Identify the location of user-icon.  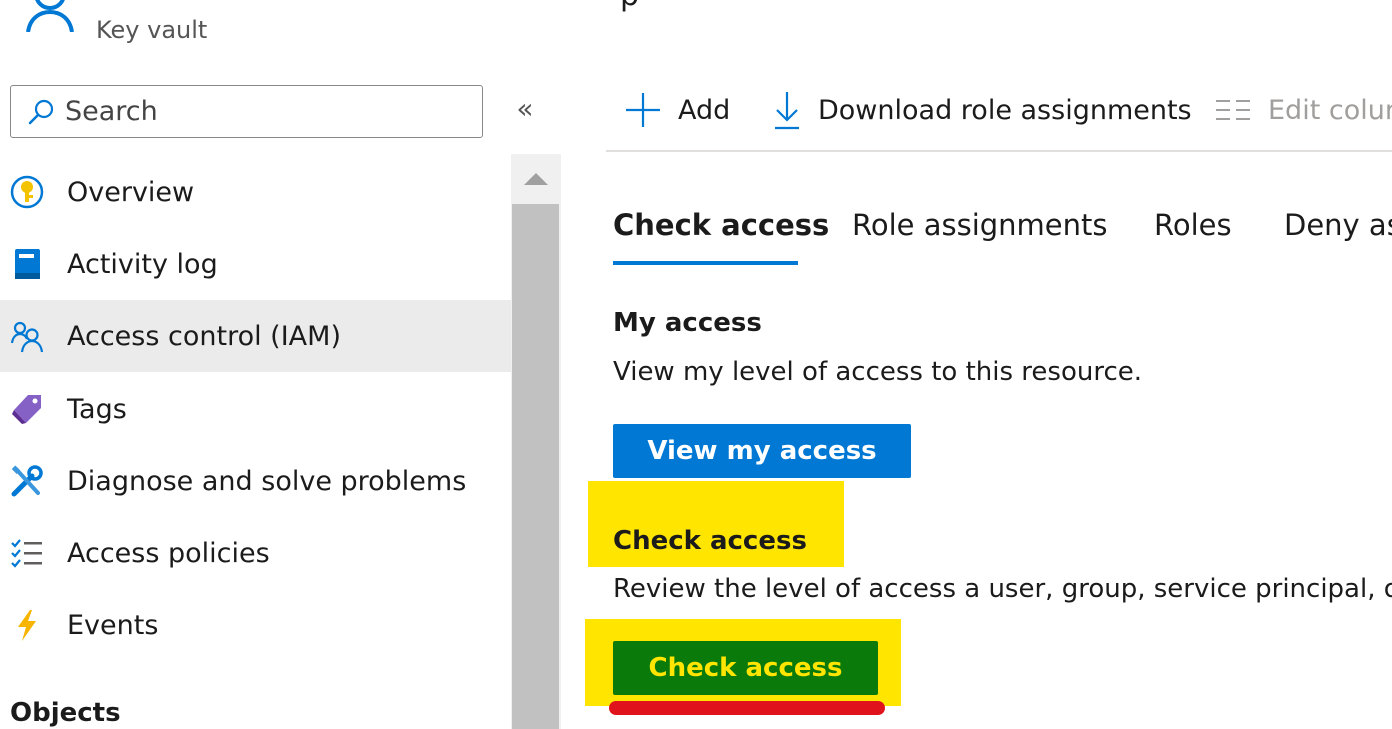
(50, 16).